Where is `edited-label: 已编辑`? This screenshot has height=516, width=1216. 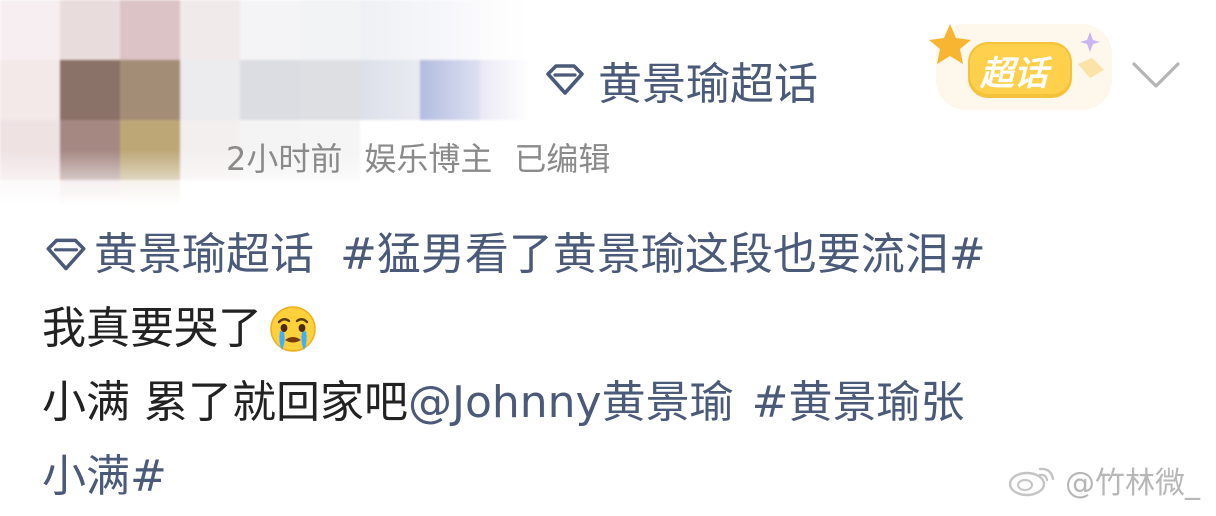
edited-label: 已编辑 is located at coordinates (562, 159).